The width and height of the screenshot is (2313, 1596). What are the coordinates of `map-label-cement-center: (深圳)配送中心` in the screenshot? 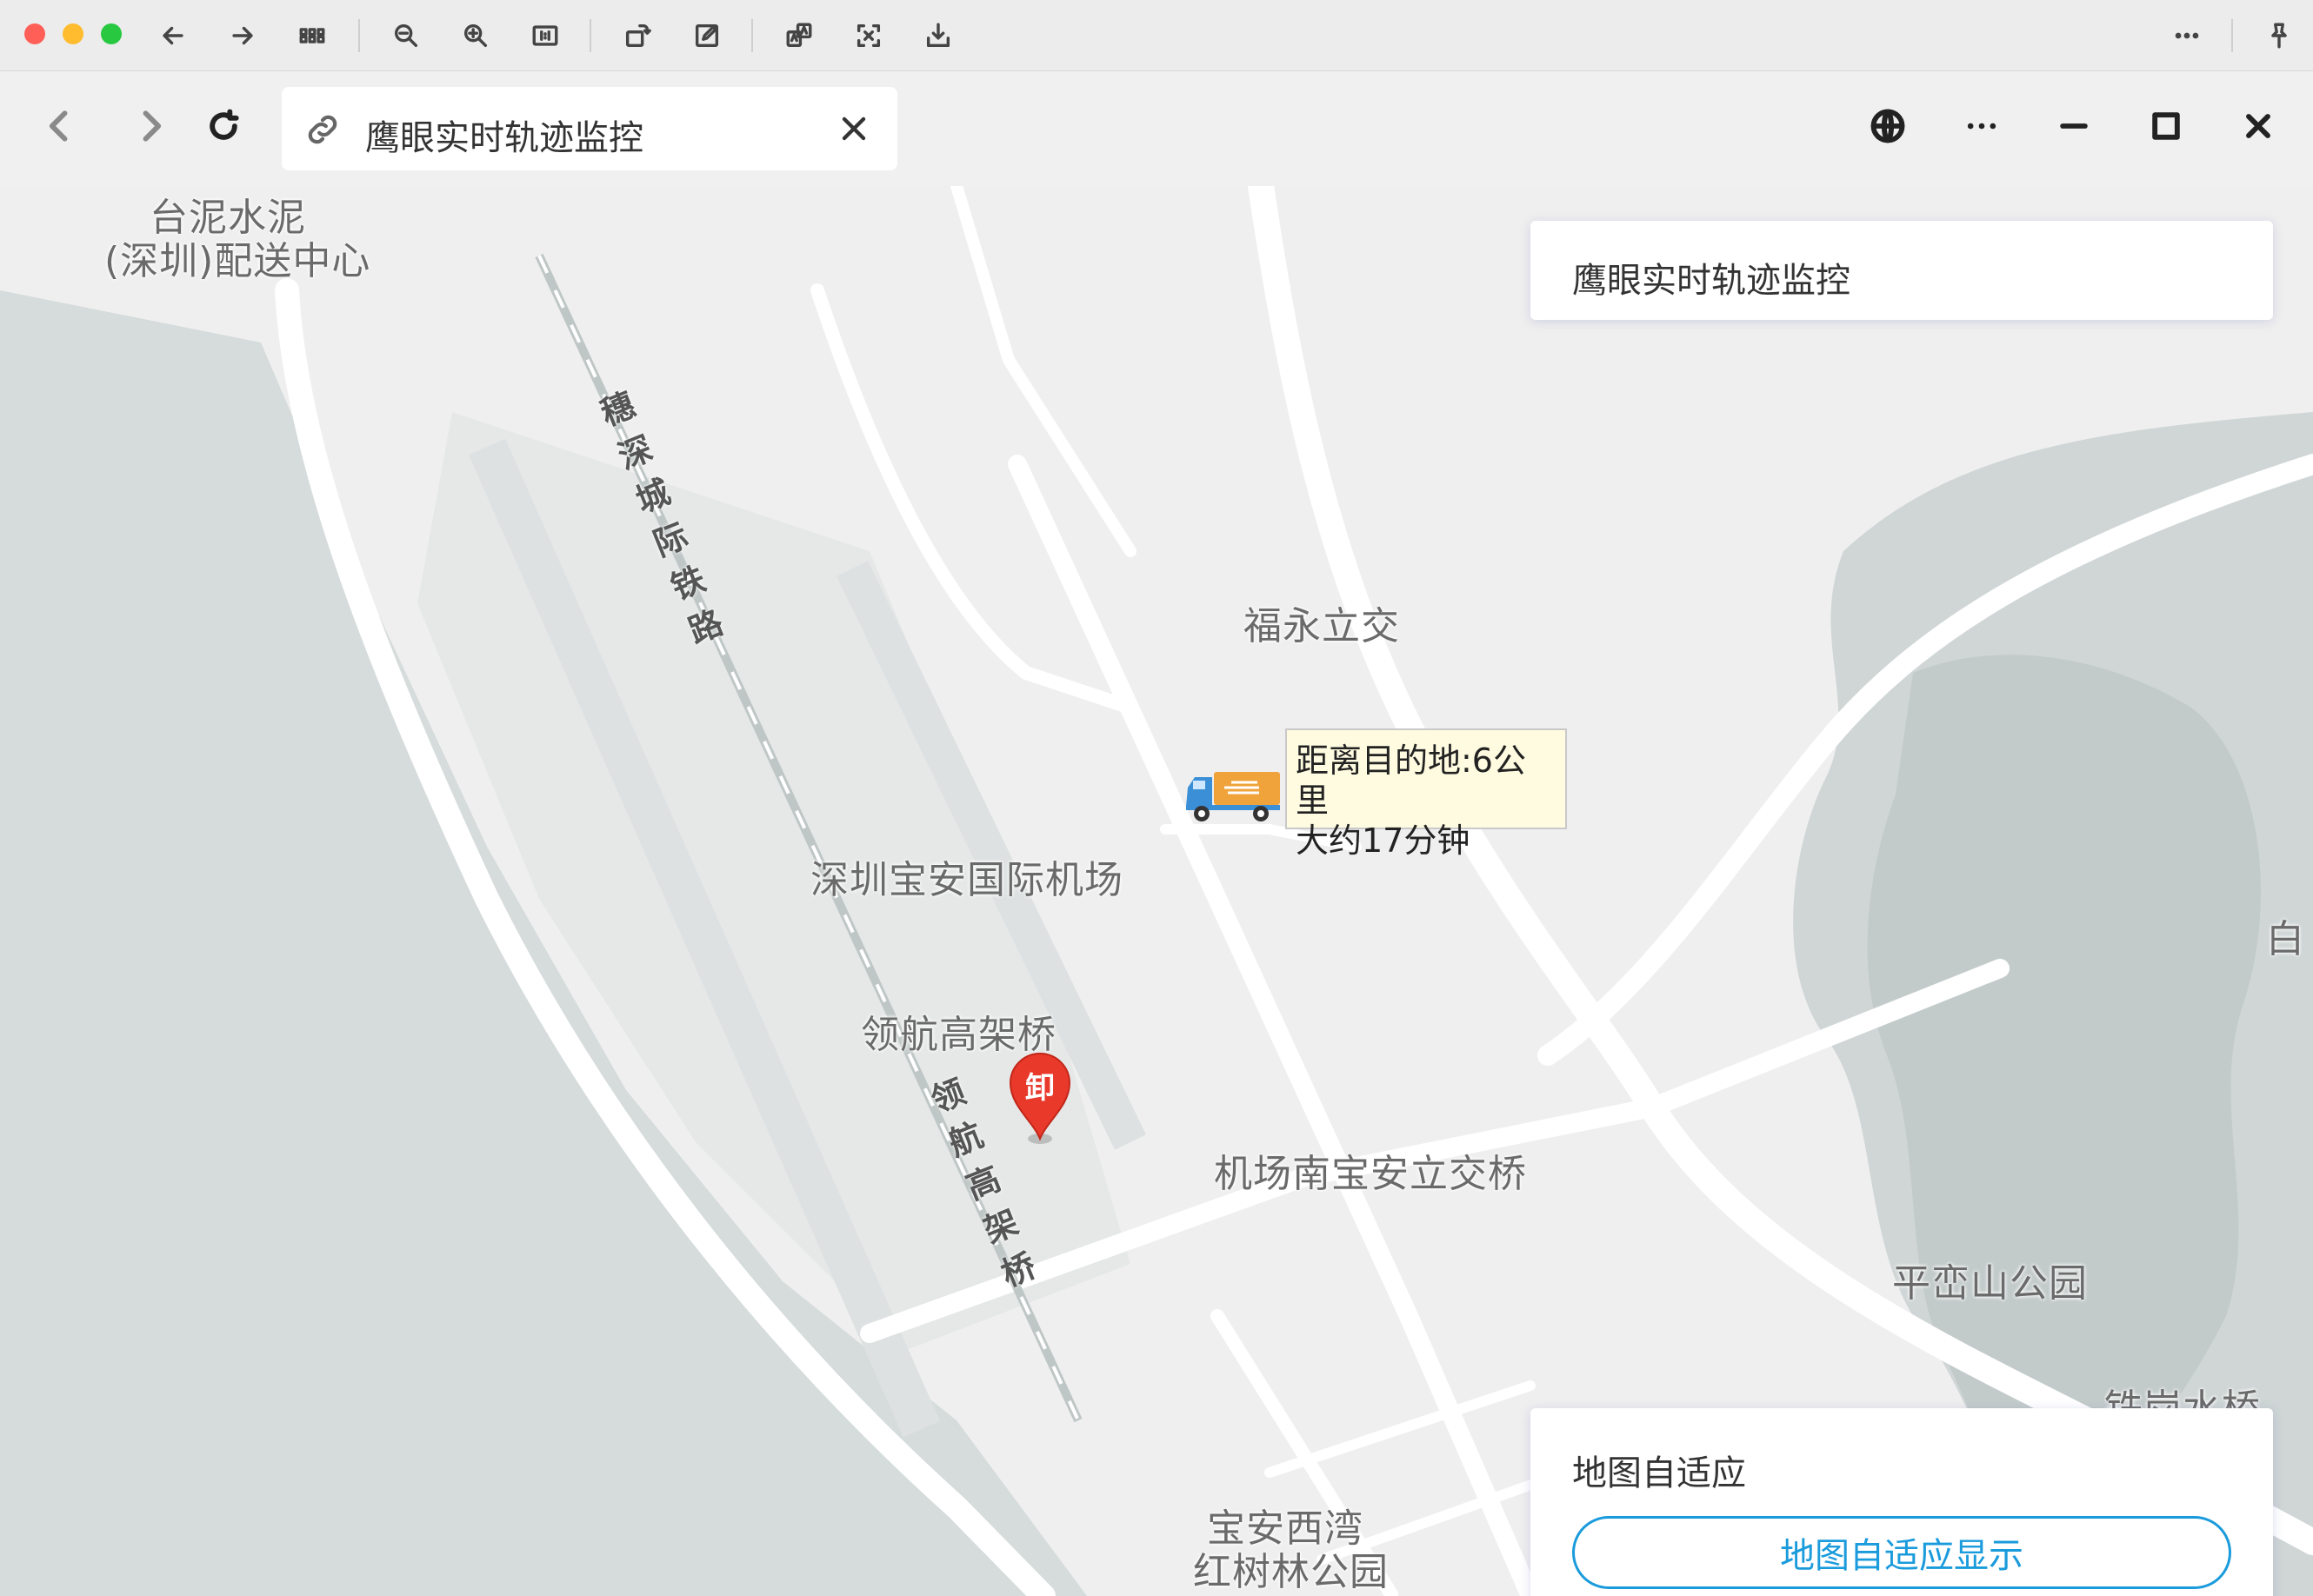 It's located at (237, 261).